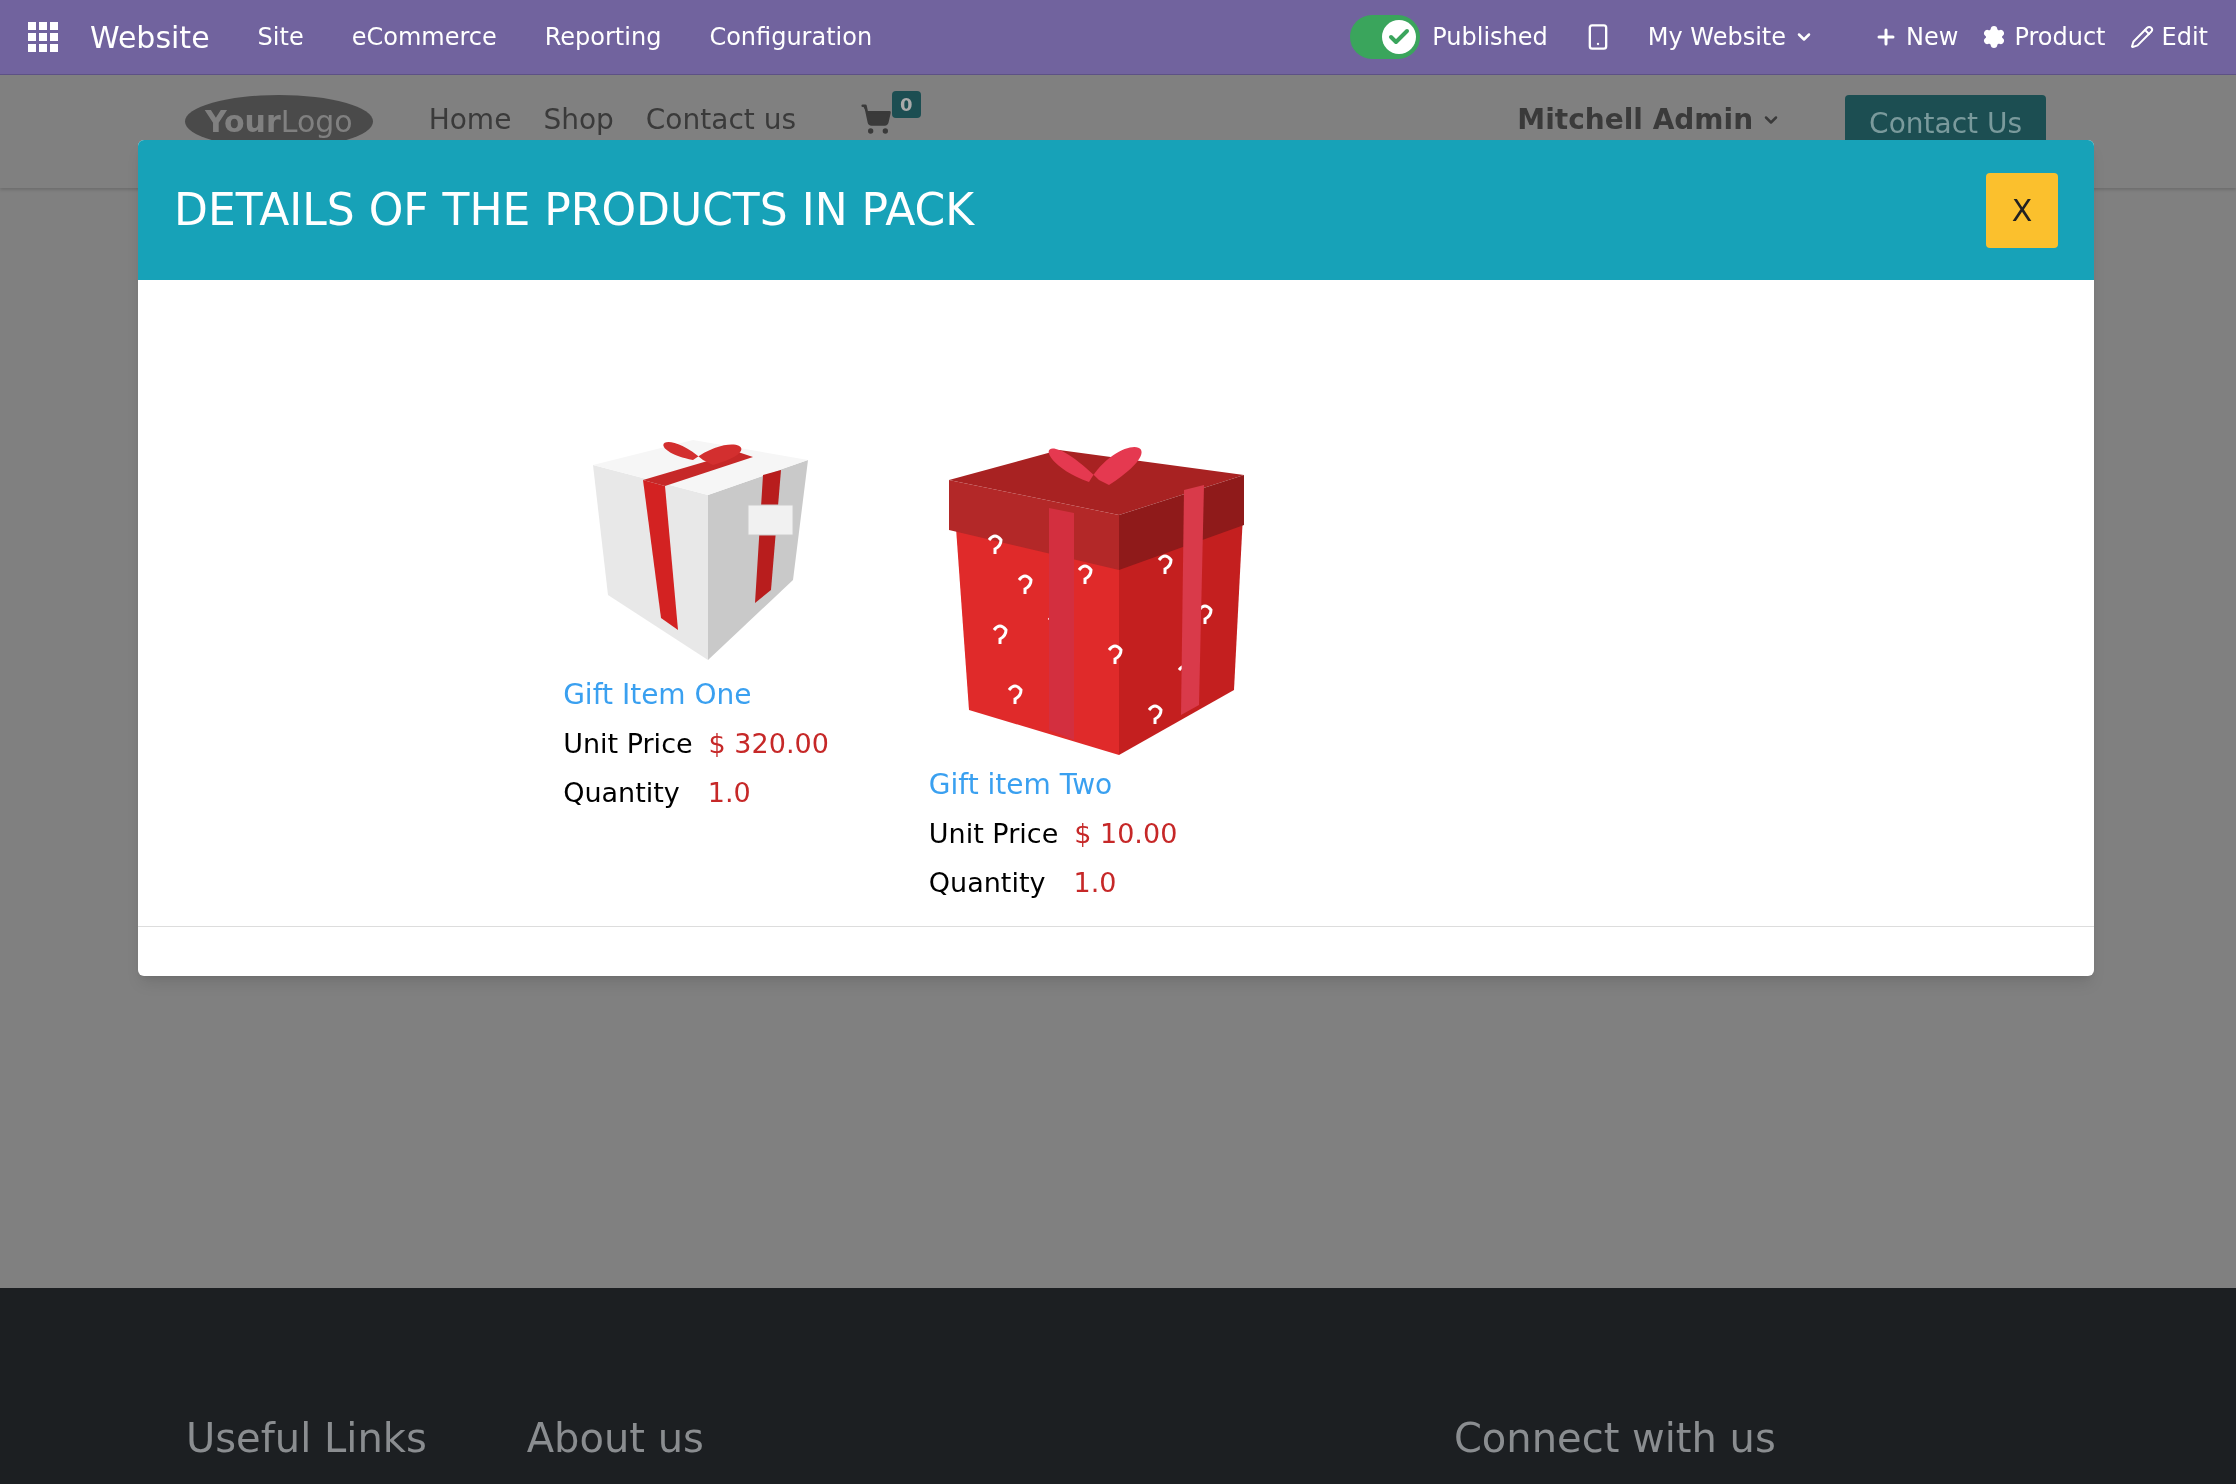  What do you see at coordinates (1916, 37) in the screenshot?
I see `toolbar-button: New` at bounding box center [1916, 37].